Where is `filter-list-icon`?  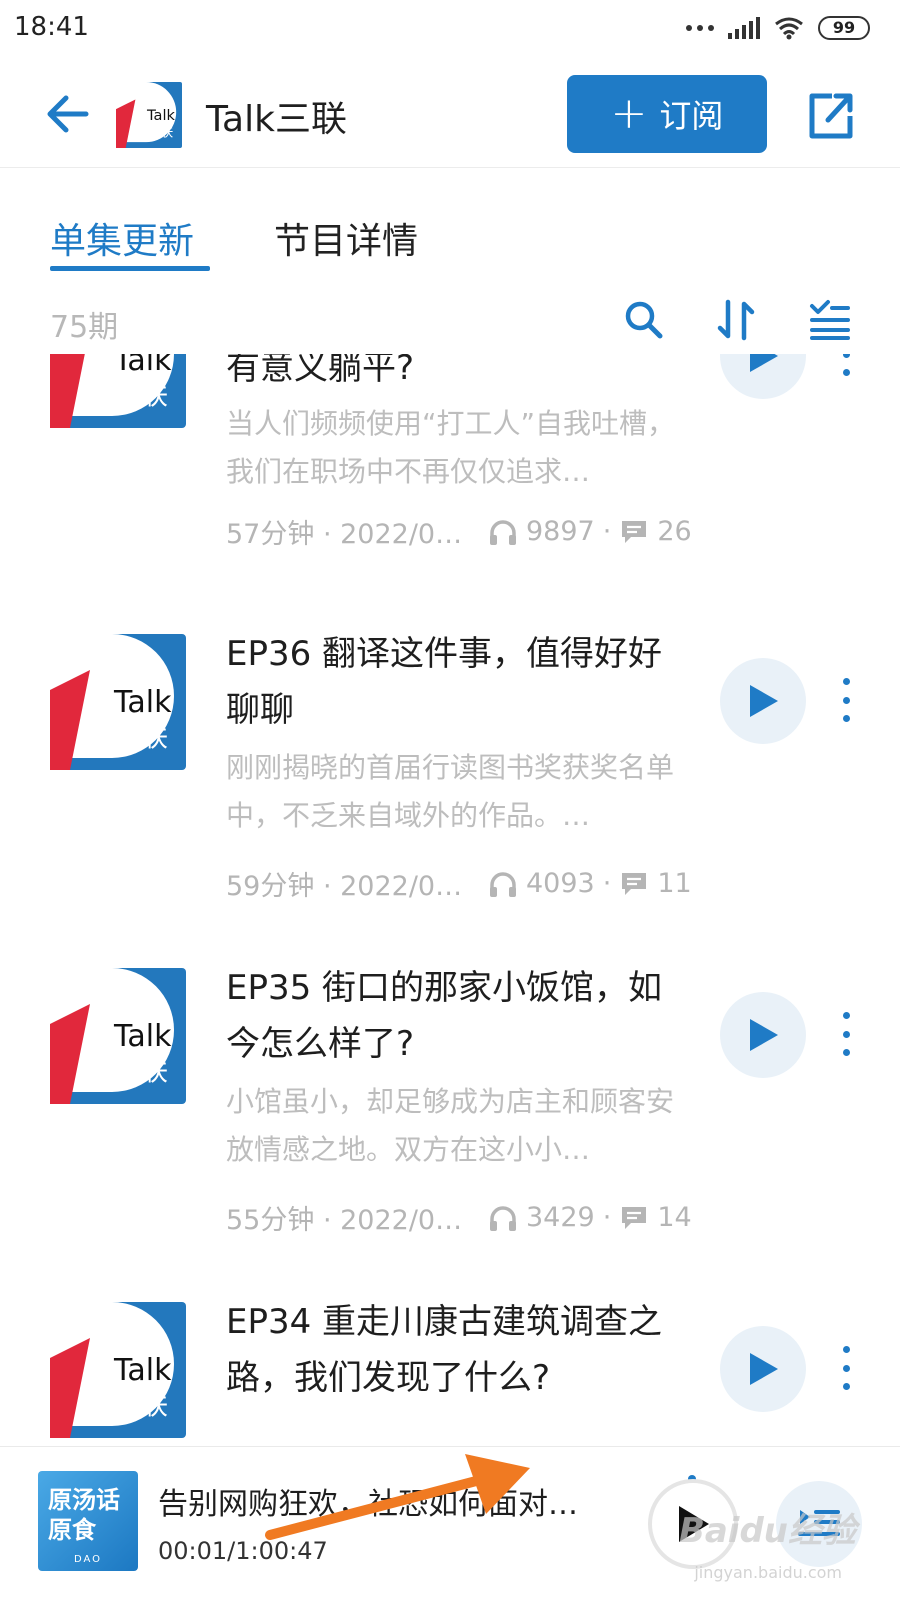 filter-list-icon is located at coordinates (830, 320).